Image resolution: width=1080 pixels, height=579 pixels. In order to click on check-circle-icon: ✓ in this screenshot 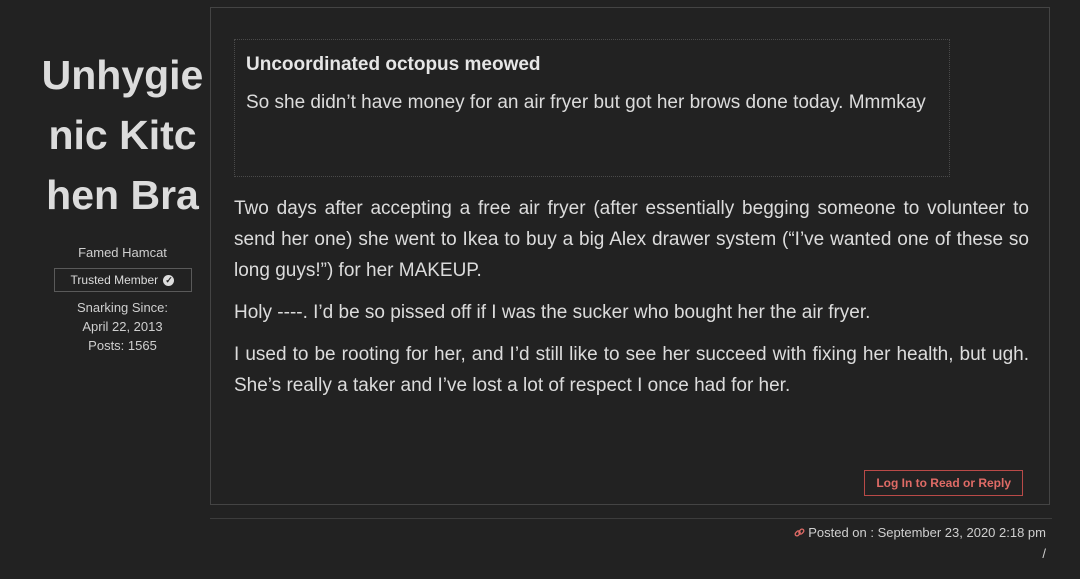, I will do `click(169, 281)`.